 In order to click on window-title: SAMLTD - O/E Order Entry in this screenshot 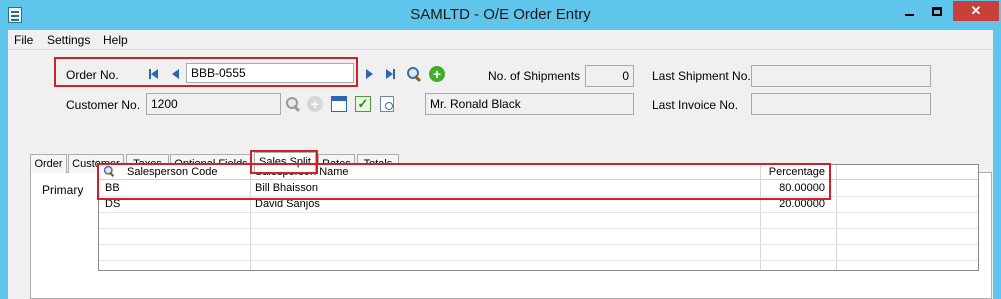, I will do `click(500, 14)`.